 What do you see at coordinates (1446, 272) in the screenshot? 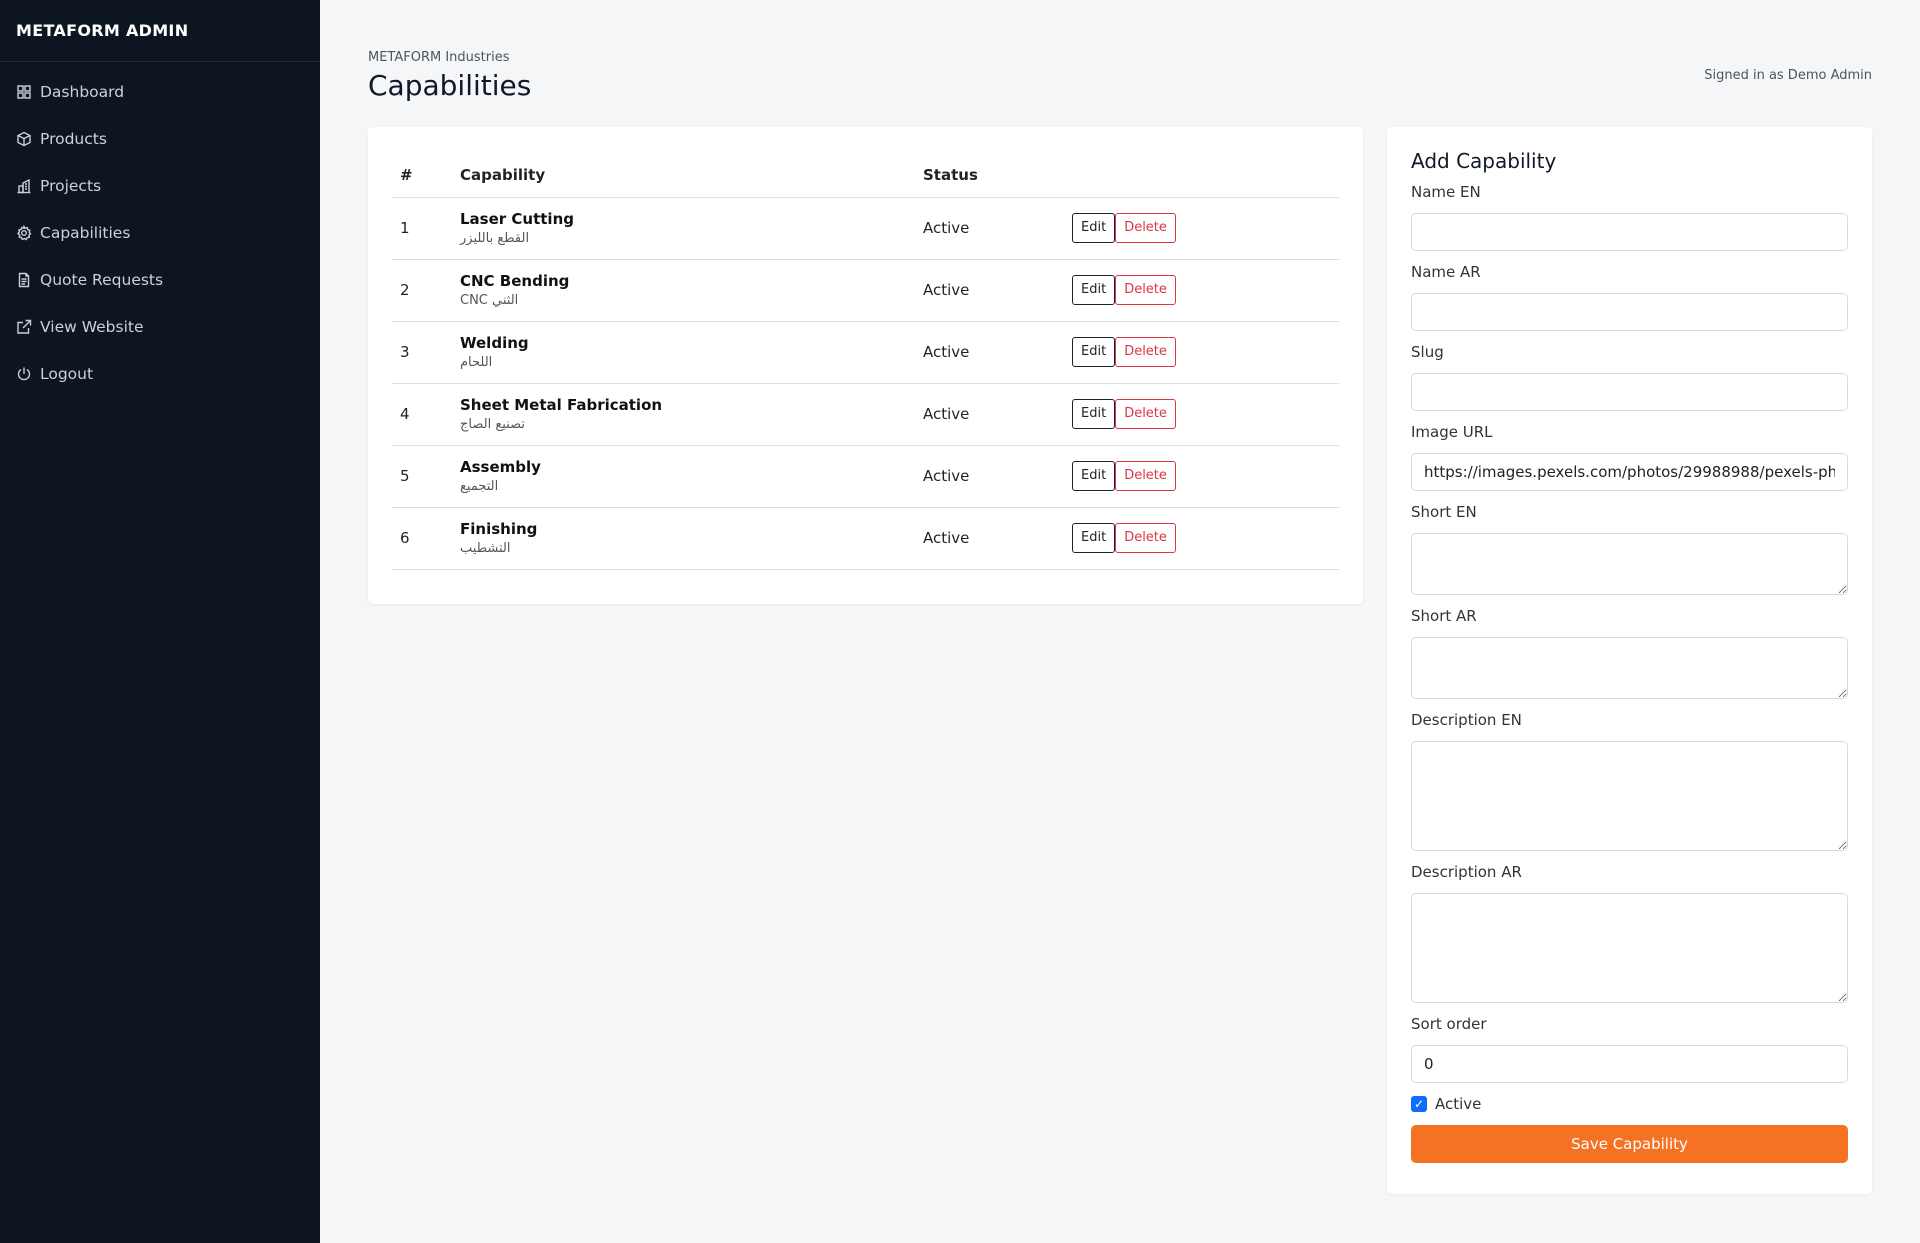
I see `name-ar-label: Name AR` at bounding box center [1446, 272].